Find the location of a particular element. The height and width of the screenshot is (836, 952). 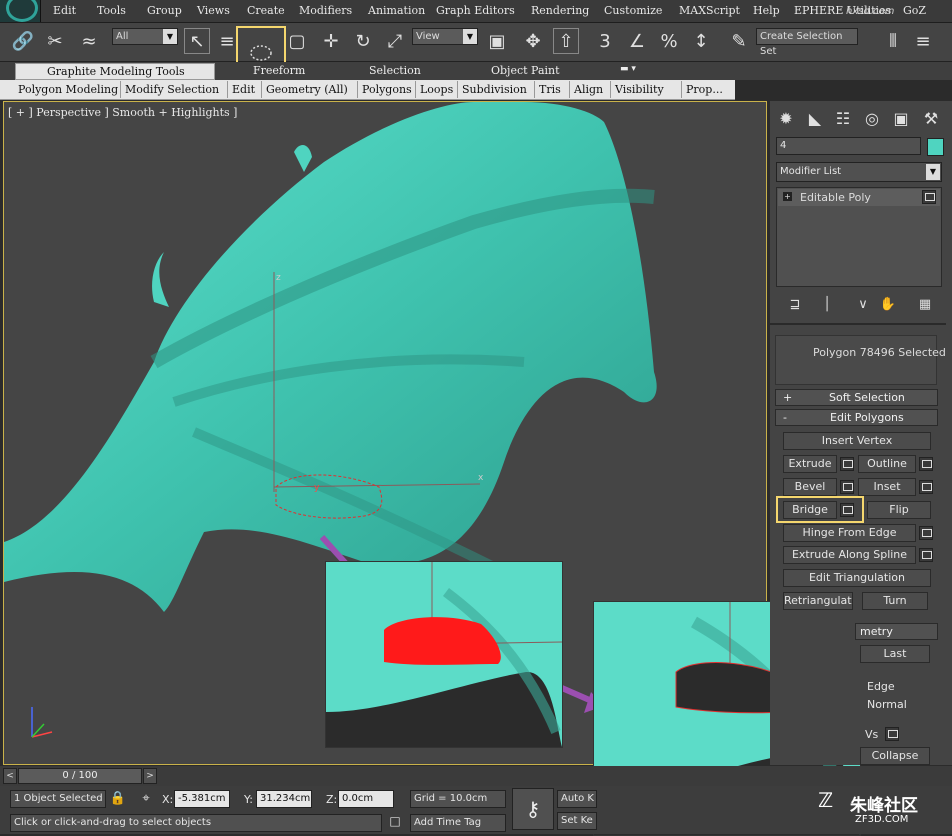

menu-views: Views is located at coordinates (213, 10).